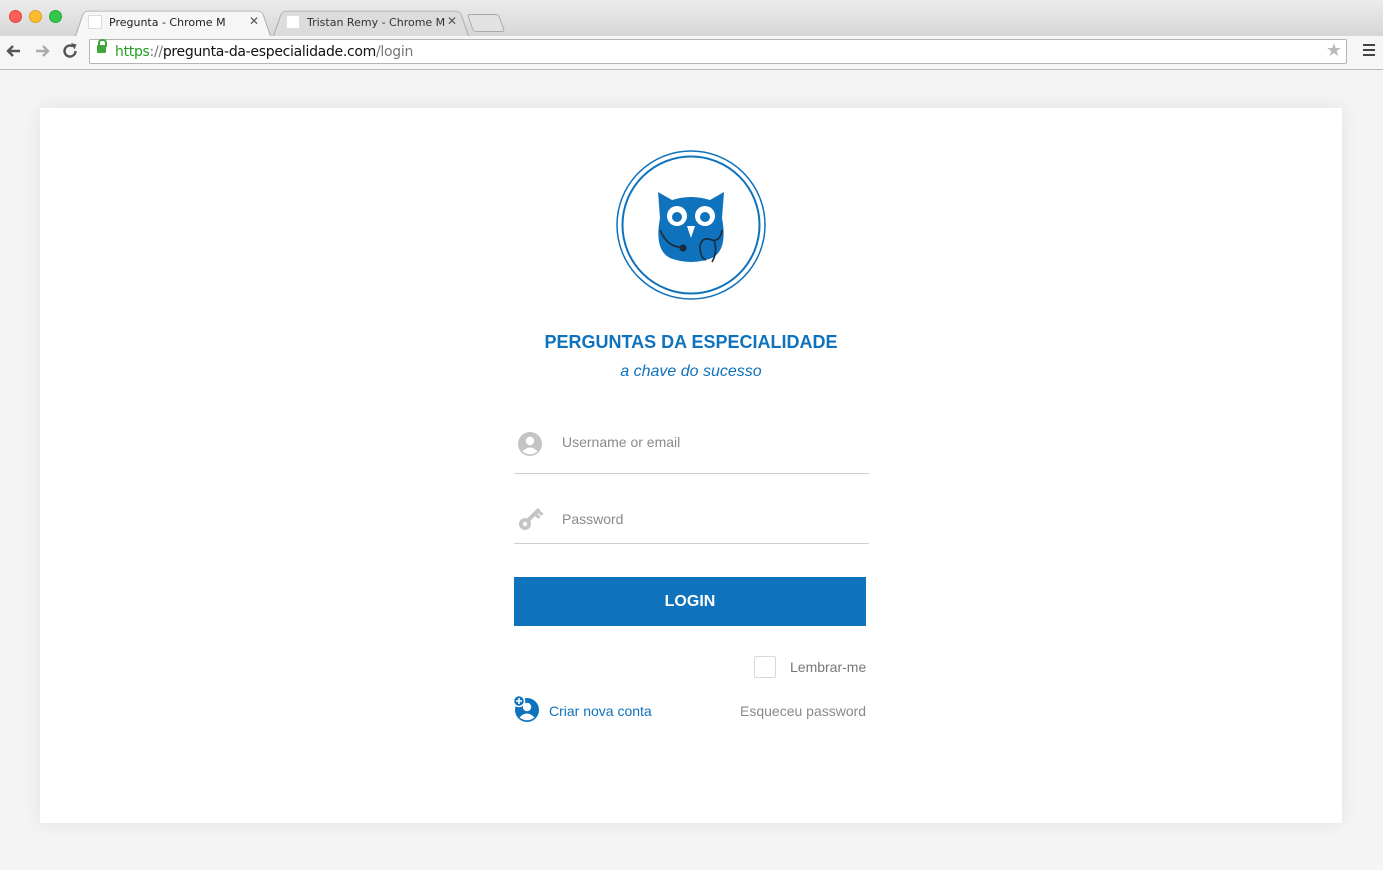 Image resolution: width=1383 pixels, height=870 pixels. Describe the element at coordinates (167, 22) in the screenshot. I see `tab-title: Pregunta - Chrome M` at that location.